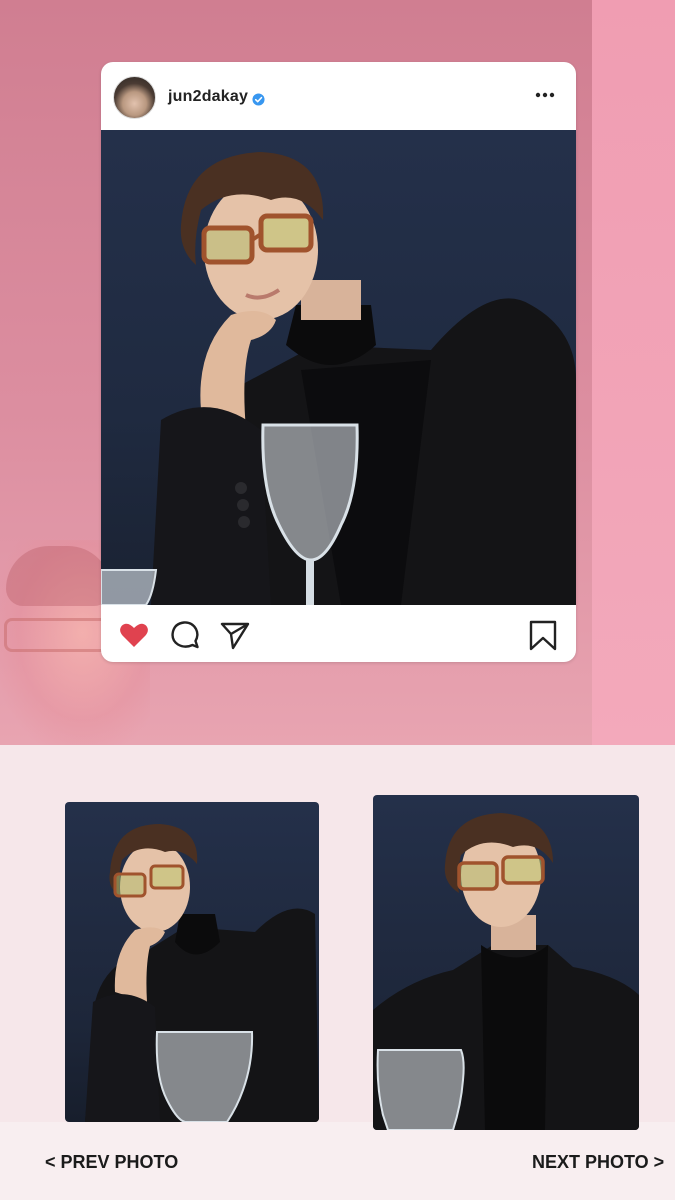 This screenshot has width=675, height=1200. Describe the element at coordinates (633, 372) in the screenshot. I see `background-accent-strip` at that location.